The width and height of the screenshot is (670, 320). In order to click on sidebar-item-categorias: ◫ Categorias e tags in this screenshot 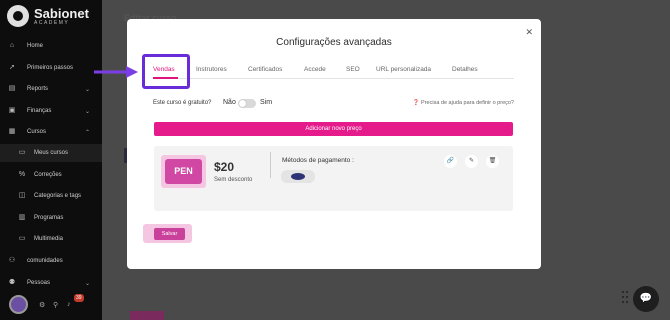, I will do `click(51, 196)`.